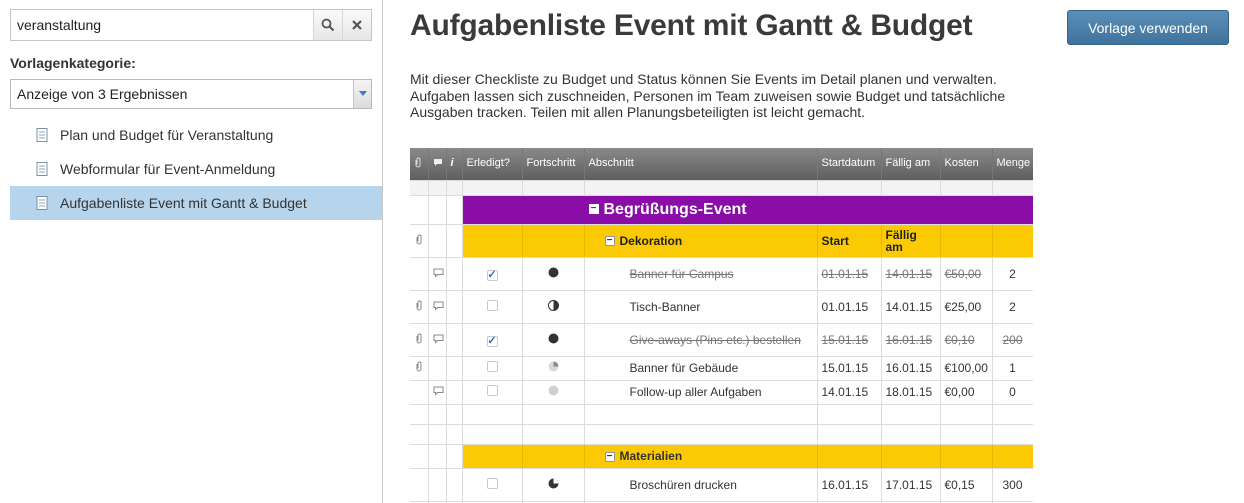 The image size is (1244, 503). I want to click on progress-empty-icon, so click(553, 390).